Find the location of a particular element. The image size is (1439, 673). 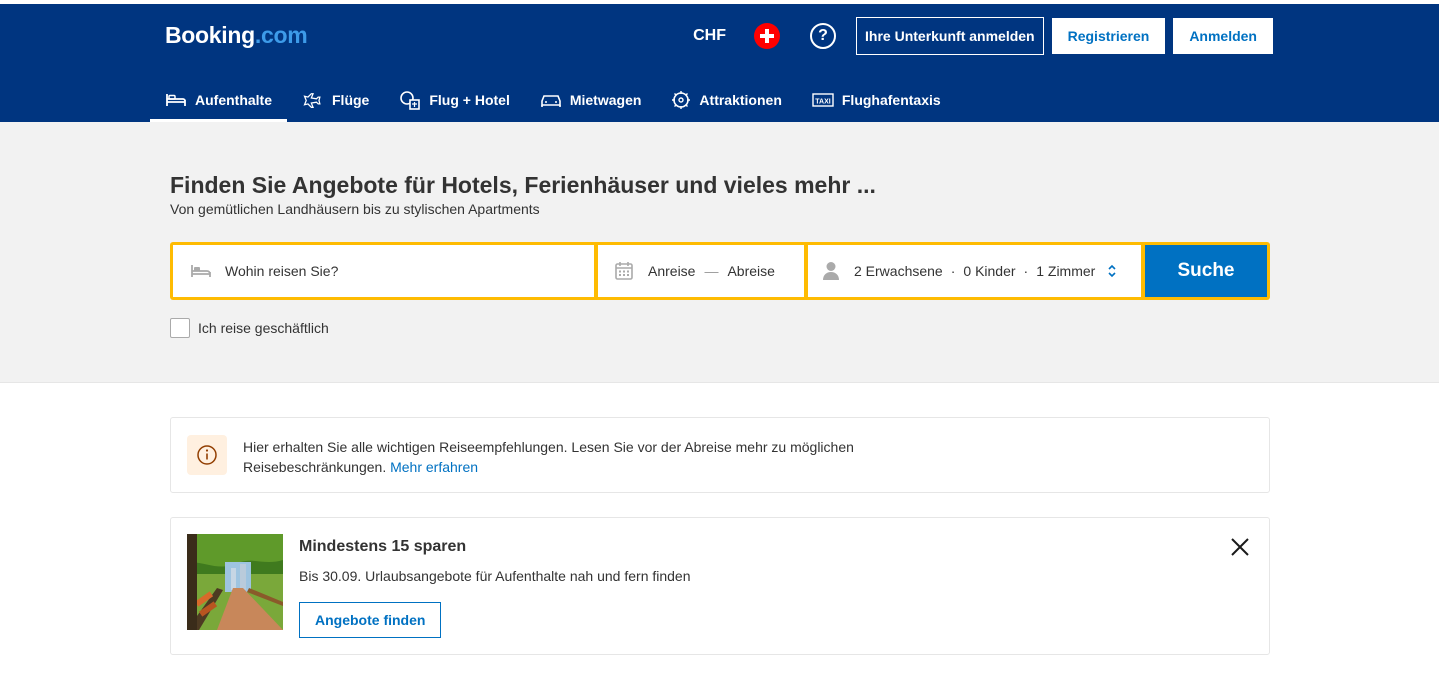

svg-text: TAXI is located at coordinates (822, 102).